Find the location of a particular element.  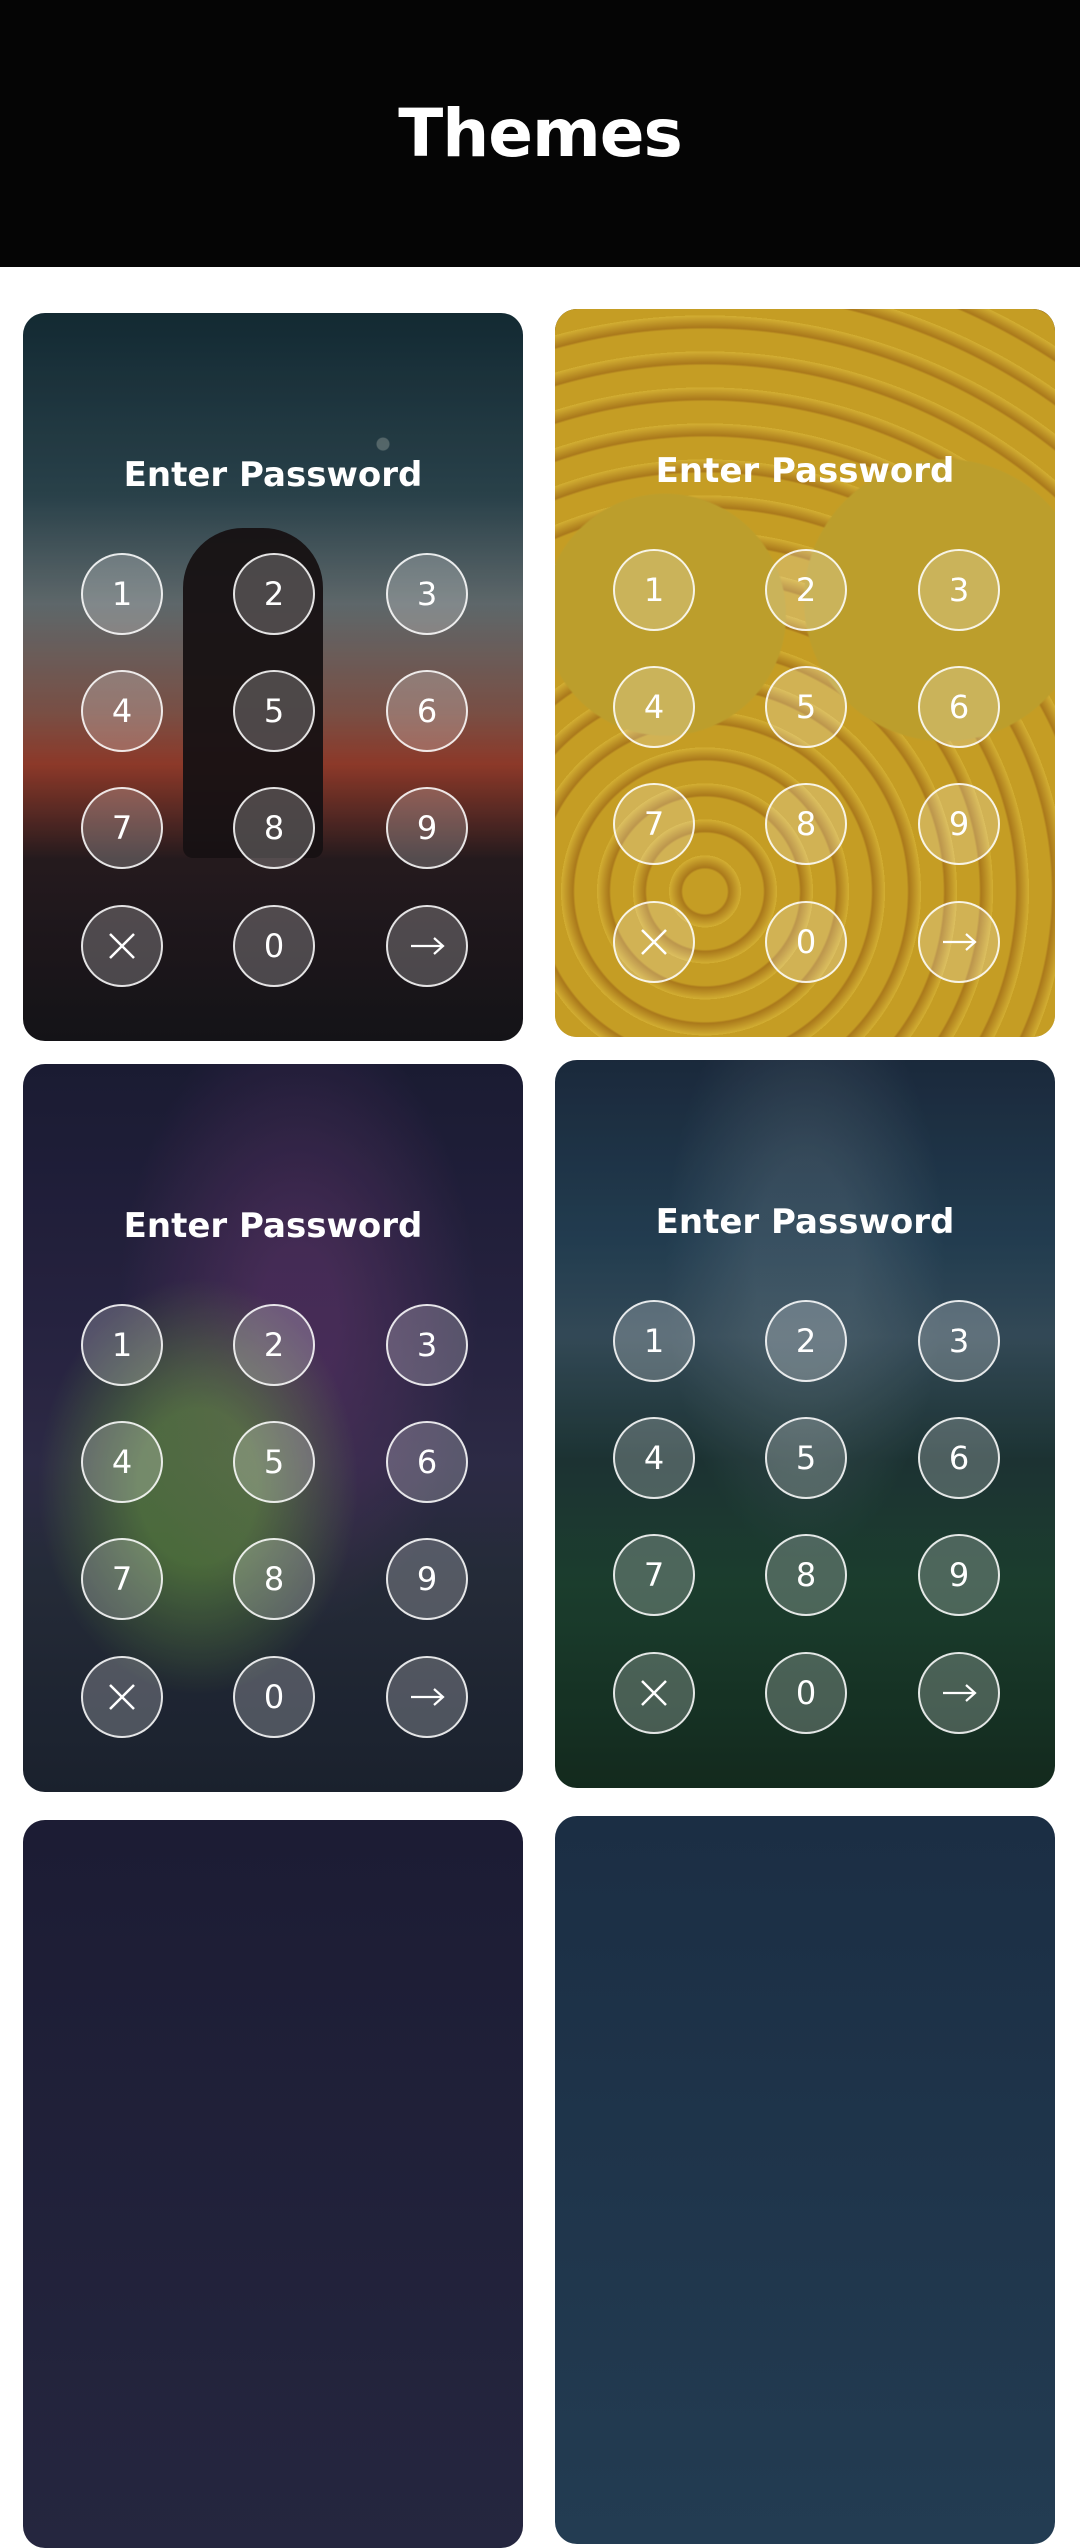

app-header: Themes is located at coordinates (540, 133).